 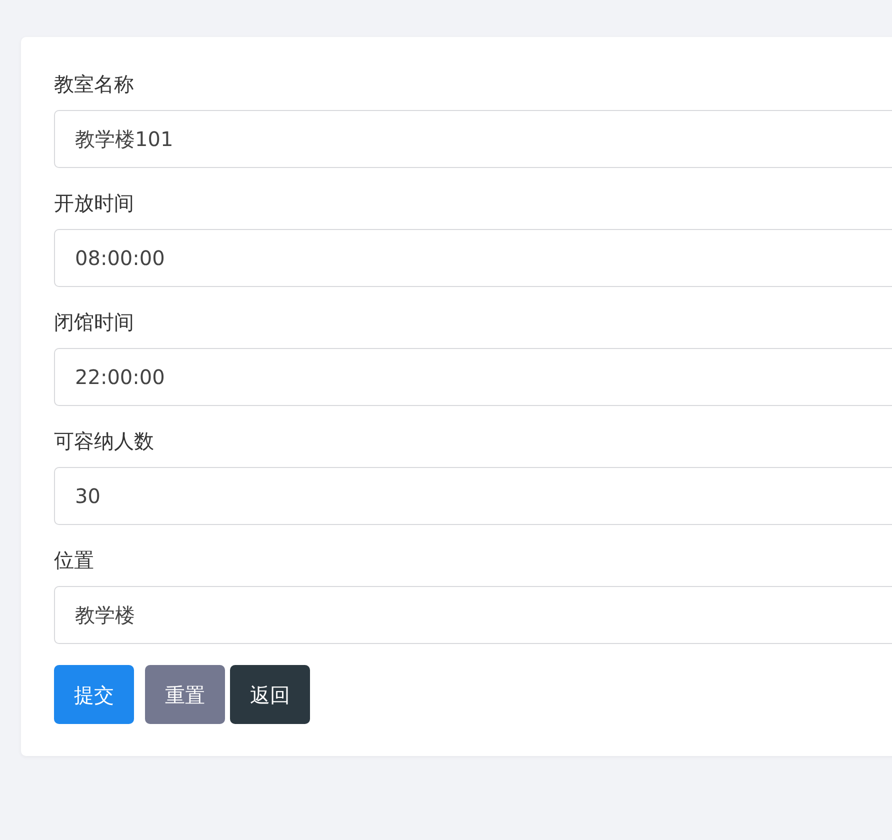 I want to click on input-field: 08:00:00, so click(x=473, y=258).